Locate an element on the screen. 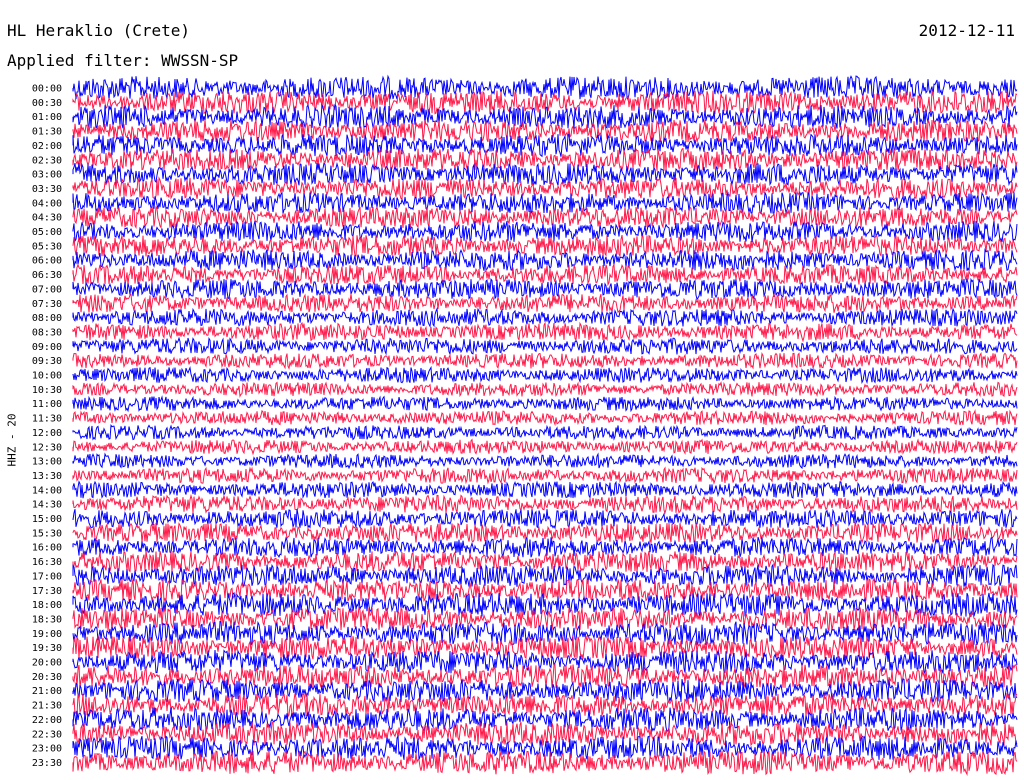 The height and width of the screenshot is (780, 1024). time-tick-label: 08:30 is located at coordinates (47, 332).